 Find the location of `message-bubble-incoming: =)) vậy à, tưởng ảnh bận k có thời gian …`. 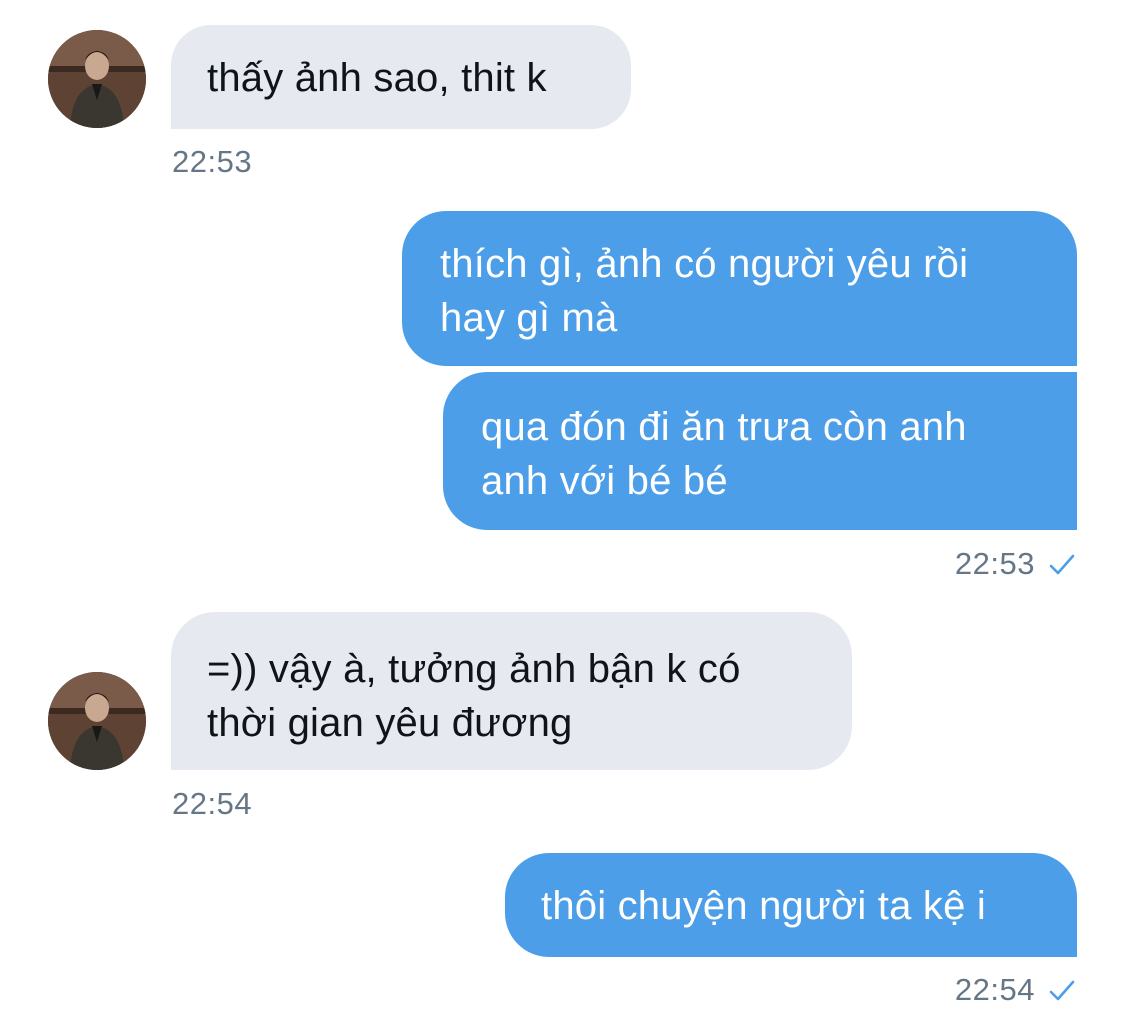

message-bubble-incoming: =)) vậy à, tưởng ảnh bận k có thời gian … is located at coordinates (511, 691).